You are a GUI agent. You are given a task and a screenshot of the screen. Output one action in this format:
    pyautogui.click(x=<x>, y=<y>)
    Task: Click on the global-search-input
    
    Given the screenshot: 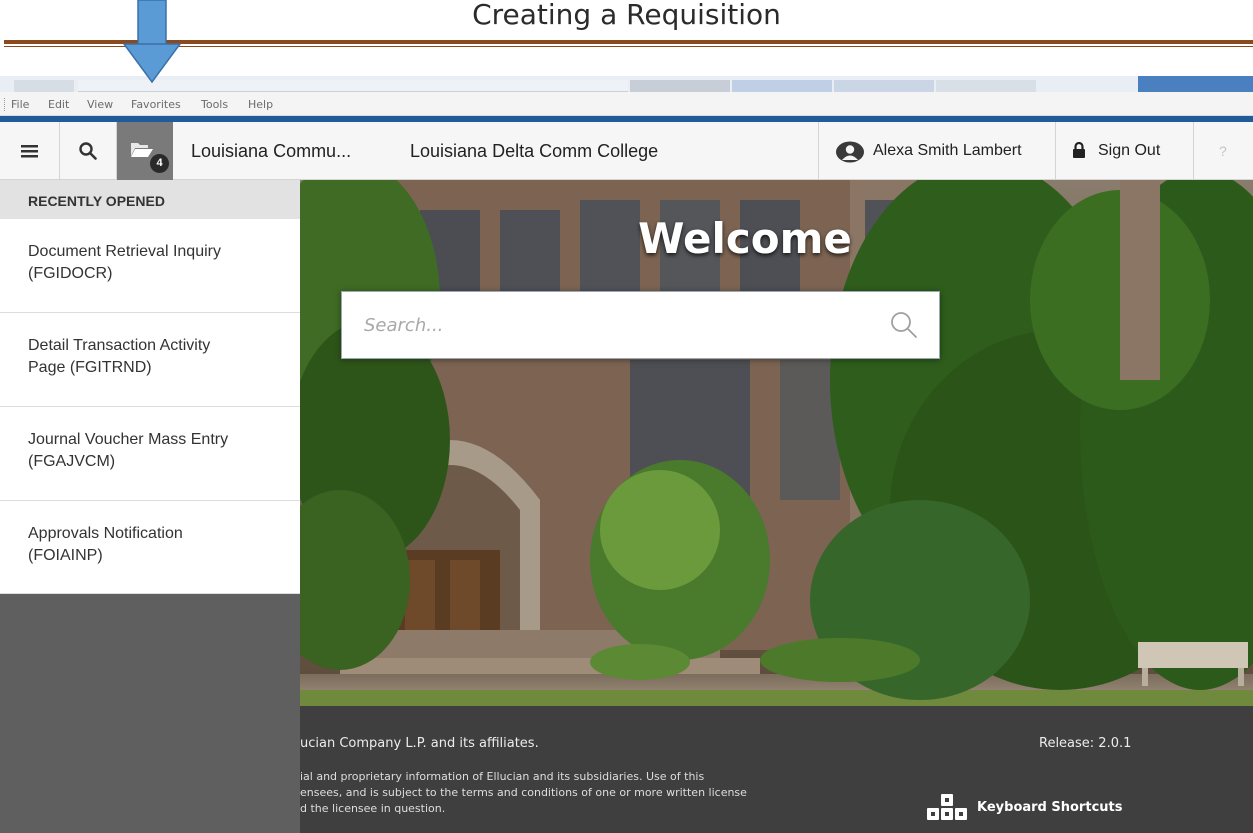 What is the action you would take?
    pyautogui.click(x=602, y=325)
    